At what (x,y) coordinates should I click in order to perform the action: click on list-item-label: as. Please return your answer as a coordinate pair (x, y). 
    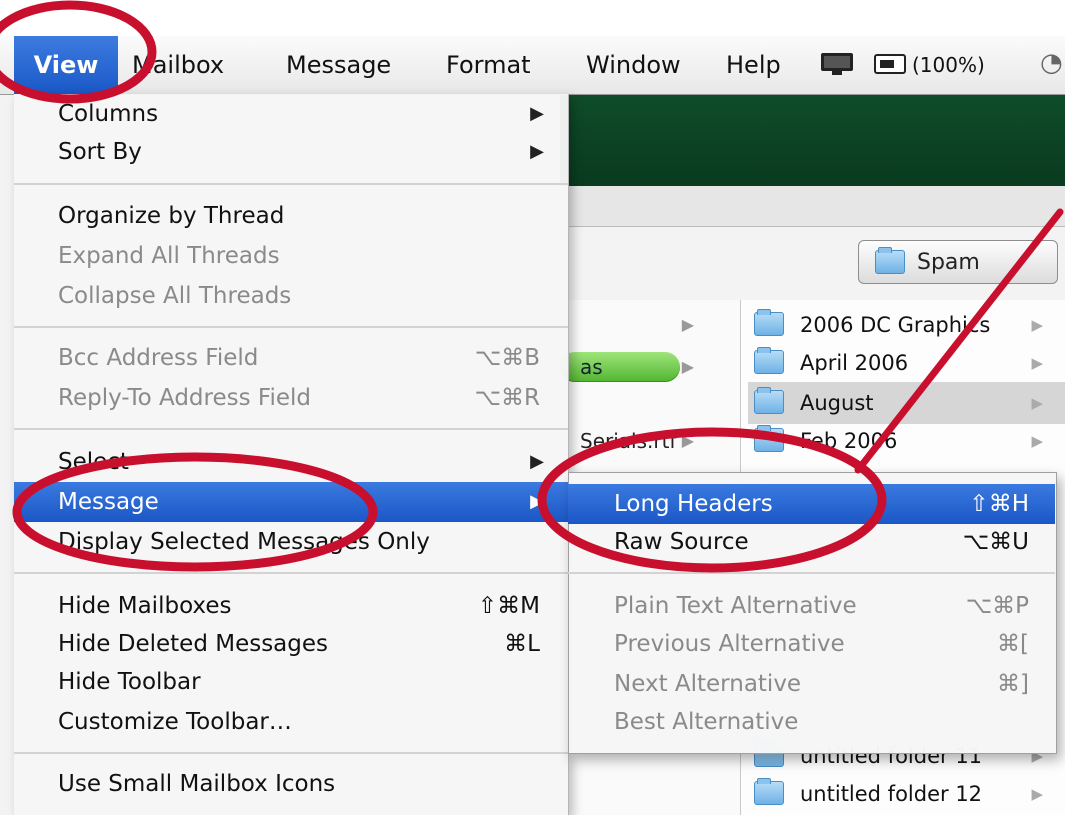
    Looking at the image, I should click on (591, 367).